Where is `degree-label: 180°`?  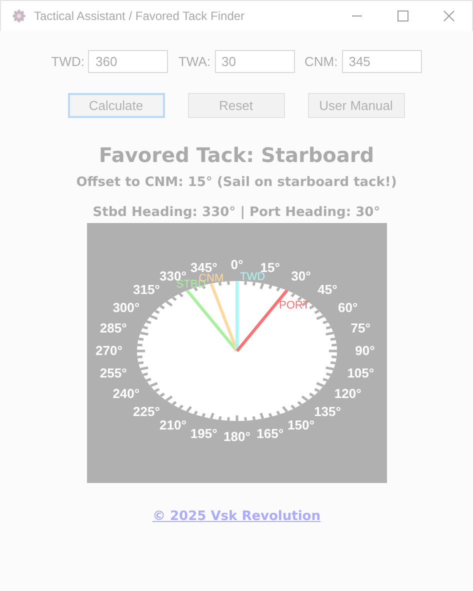 degree-label: 180° is located at coordinates (236, 436).